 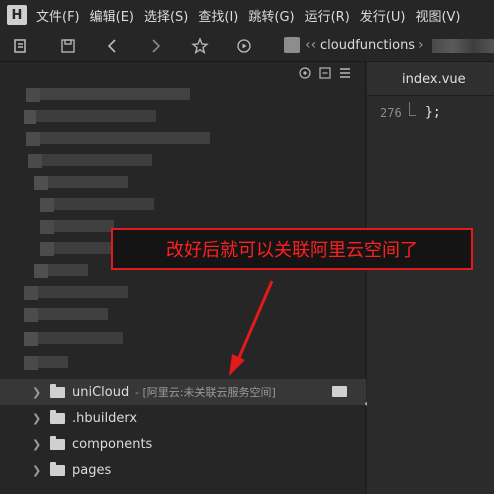 I want to click on tree-item-label: uniCloud, so click(x=101, y=392).